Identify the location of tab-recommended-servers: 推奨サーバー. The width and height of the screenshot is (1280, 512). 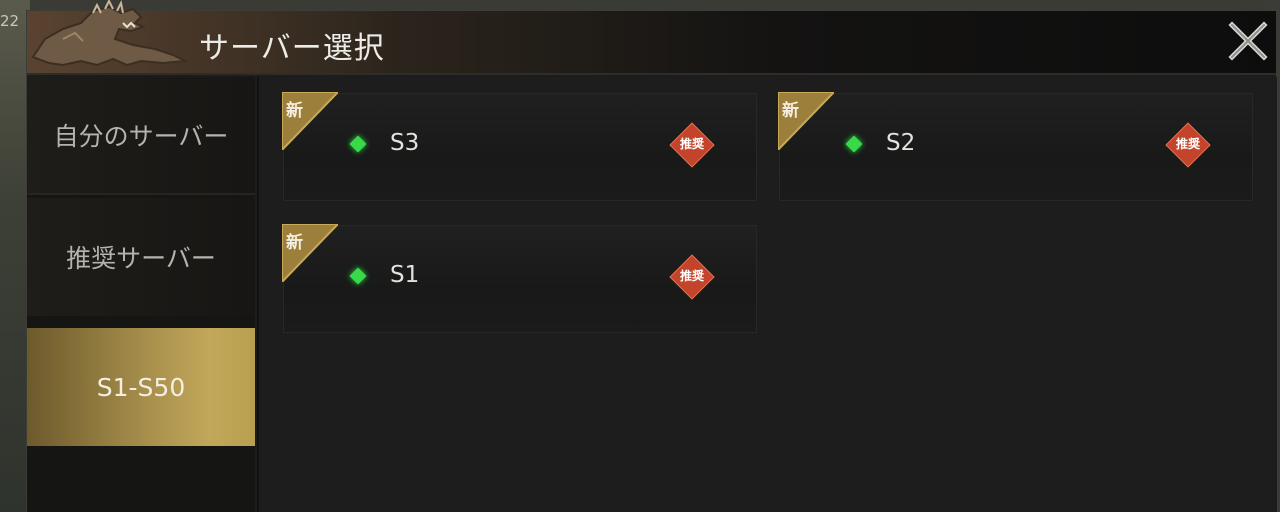
(141, 257).